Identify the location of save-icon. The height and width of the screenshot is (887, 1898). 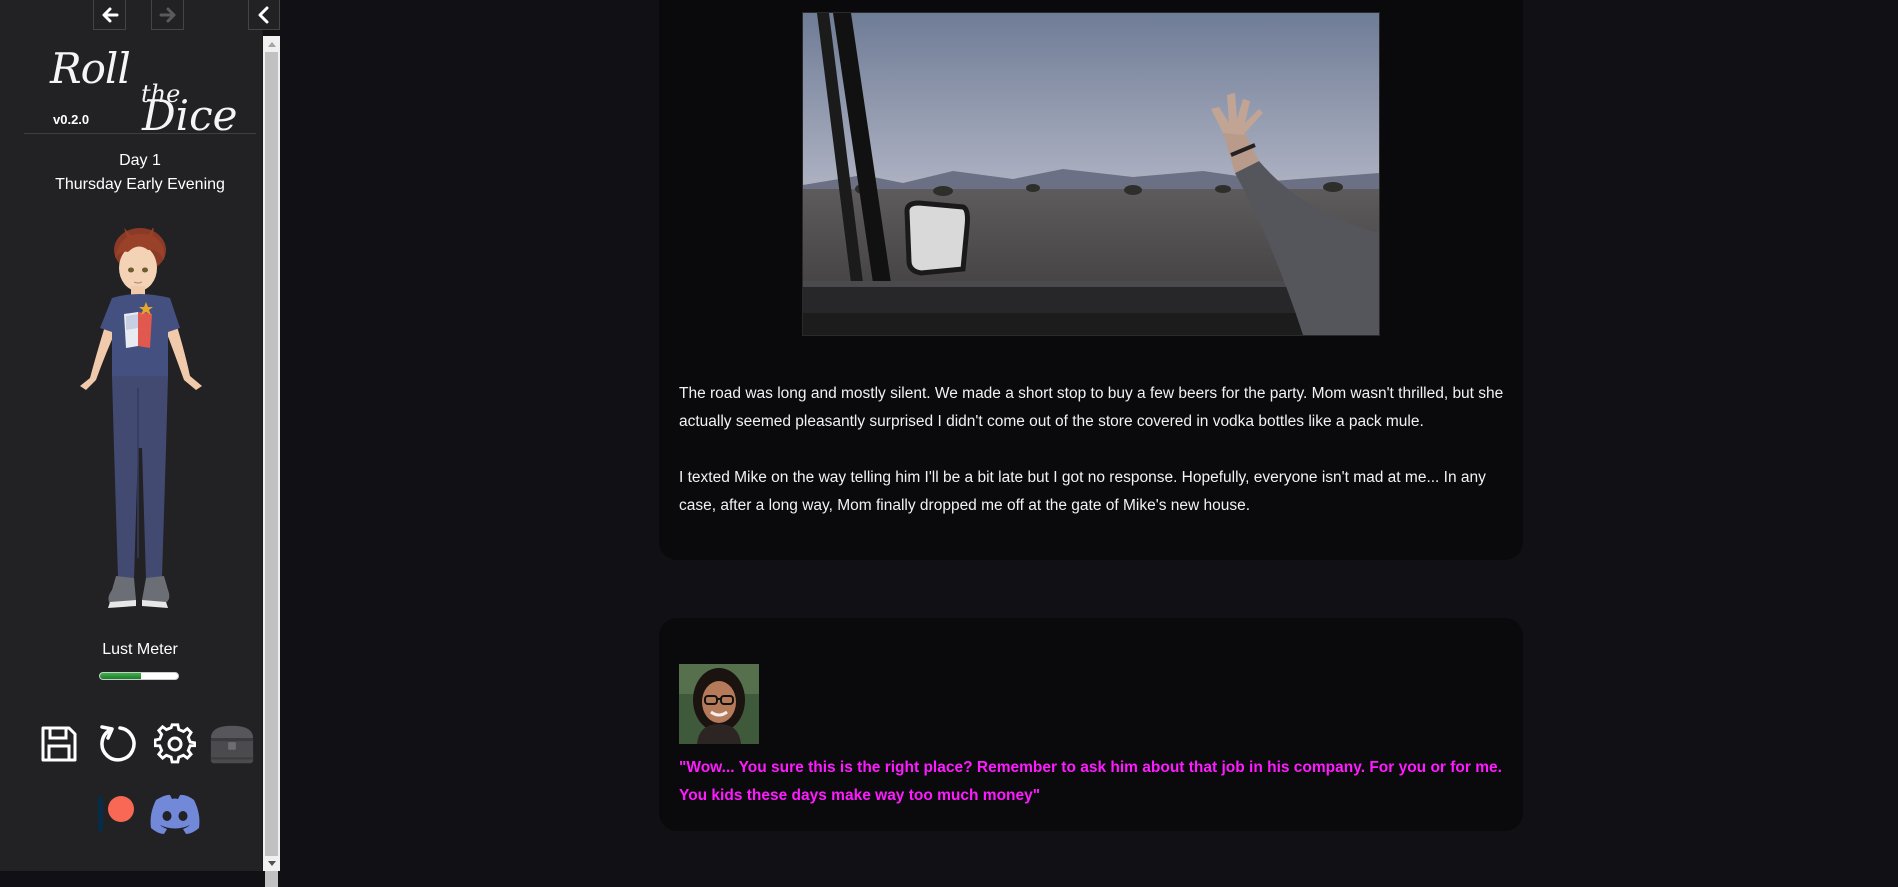
(59, 744).